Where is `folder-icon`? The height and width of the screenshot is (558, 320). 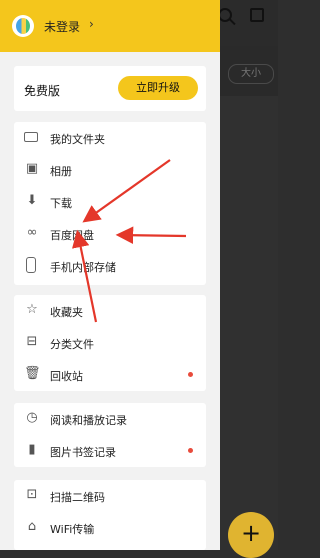
folder-icon is located at coordinates (31, 137).